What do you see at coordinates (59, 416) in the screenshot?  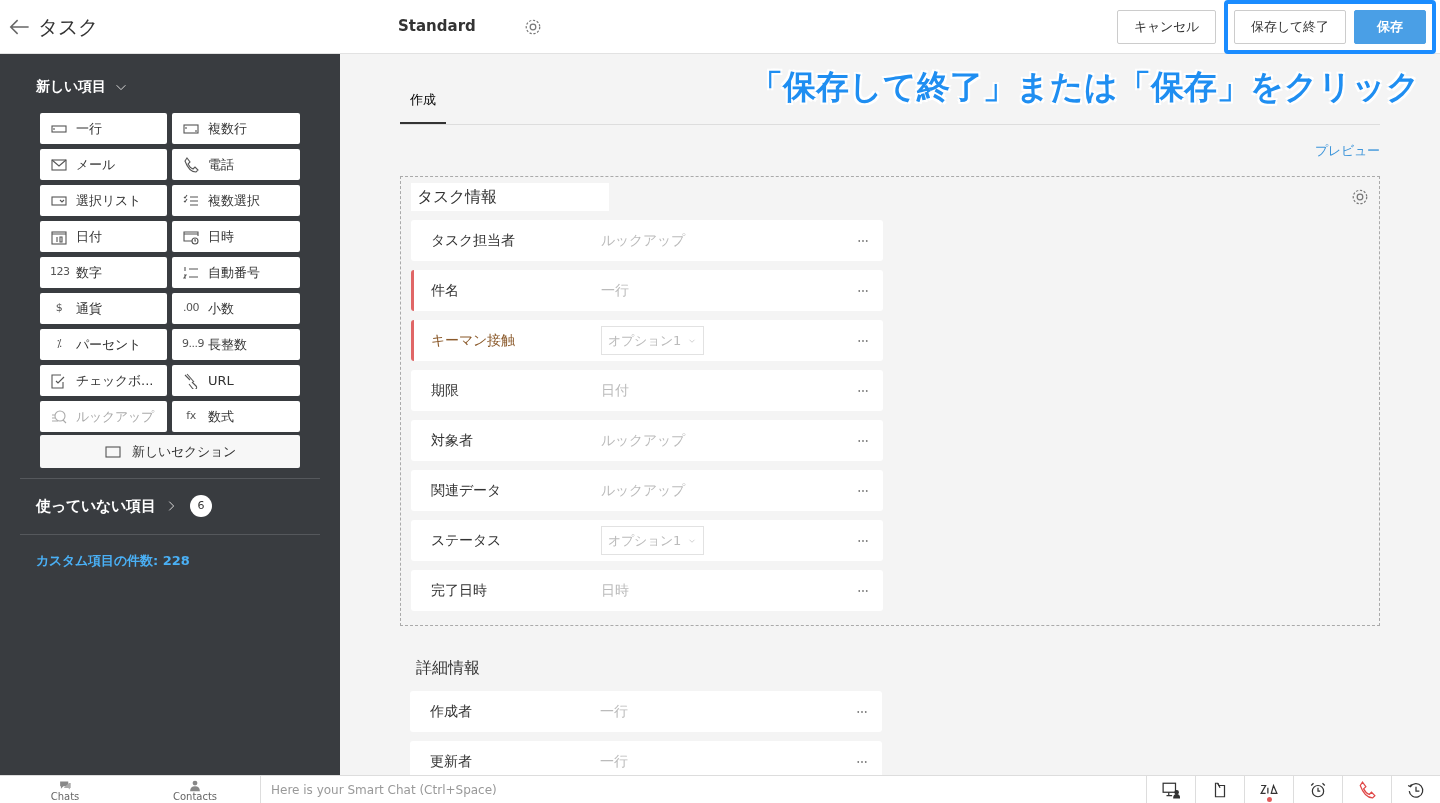 I see `lookup-icon` at bounding box center [59, 416].